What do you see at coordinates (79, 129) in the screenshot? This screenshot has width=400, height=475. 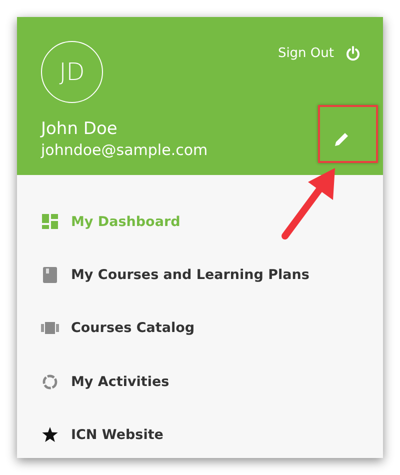 I see `user-name: John Doe` at bounding box center [79, 129].